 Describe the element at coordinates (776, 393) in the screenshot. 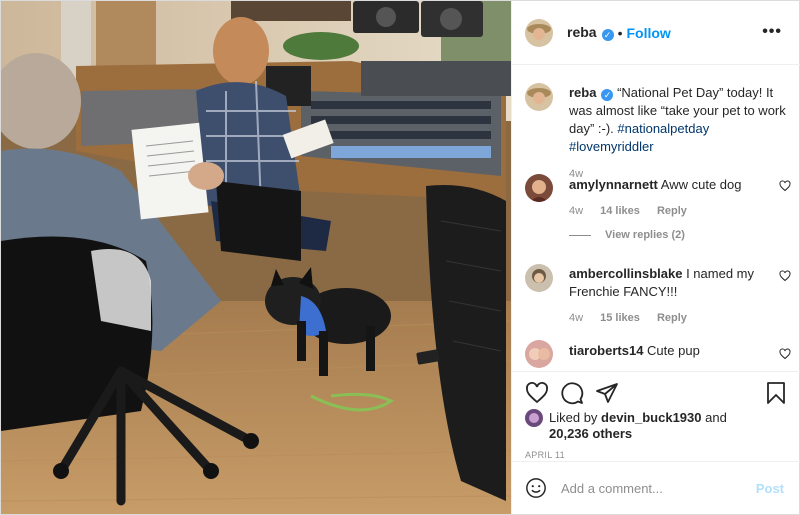

I see `save-bookmark-icon` at that location.